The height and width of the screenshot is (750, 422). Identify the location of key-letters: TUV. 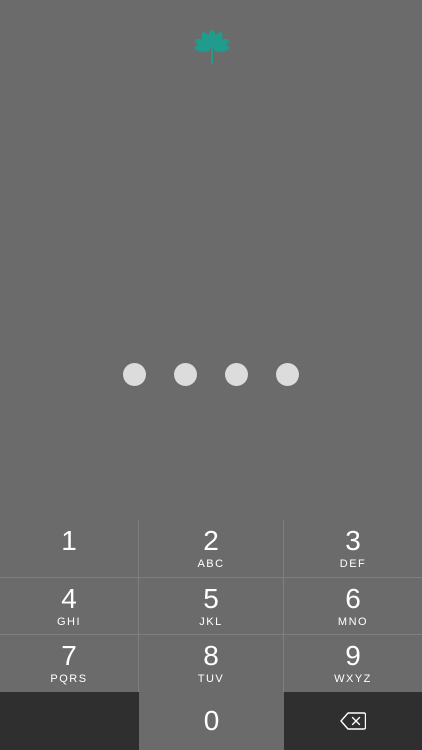
(211, 679).